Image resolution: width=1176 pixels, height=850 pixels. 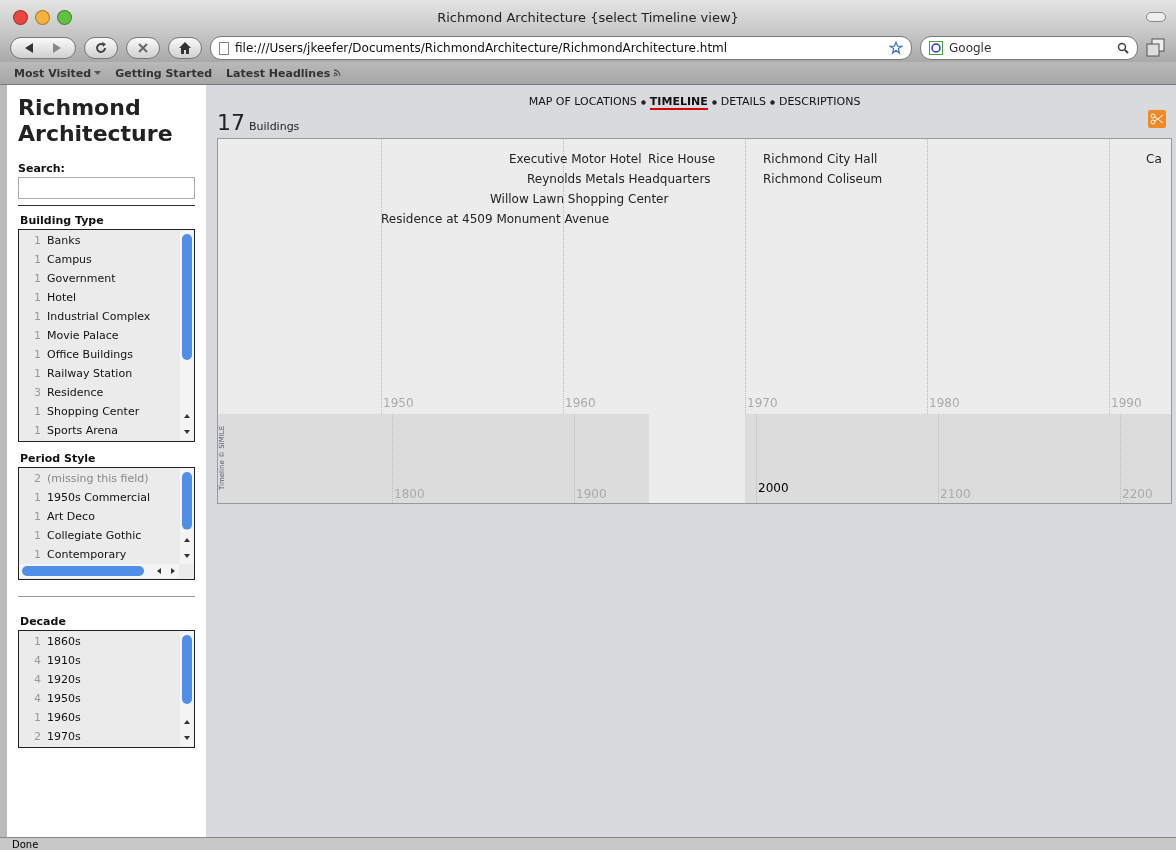 What do you see at coordinates (99, 535) in the screenshot?
I see `facet-item: 1 Collegiate Gothic` at bounding box center [99, 535].